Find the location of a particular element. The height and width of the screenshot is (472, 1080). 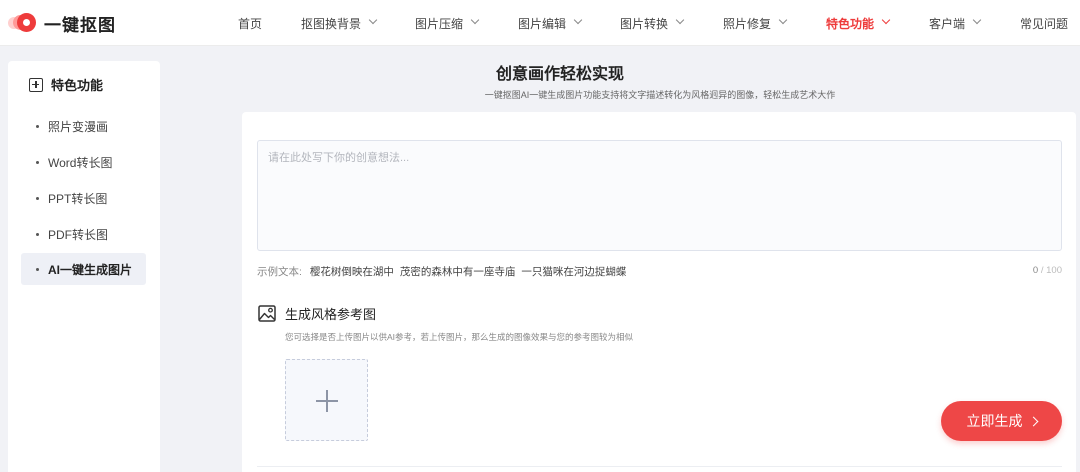

reference-image-header: 生成风格参考图 is located at coordinates (317, 313).